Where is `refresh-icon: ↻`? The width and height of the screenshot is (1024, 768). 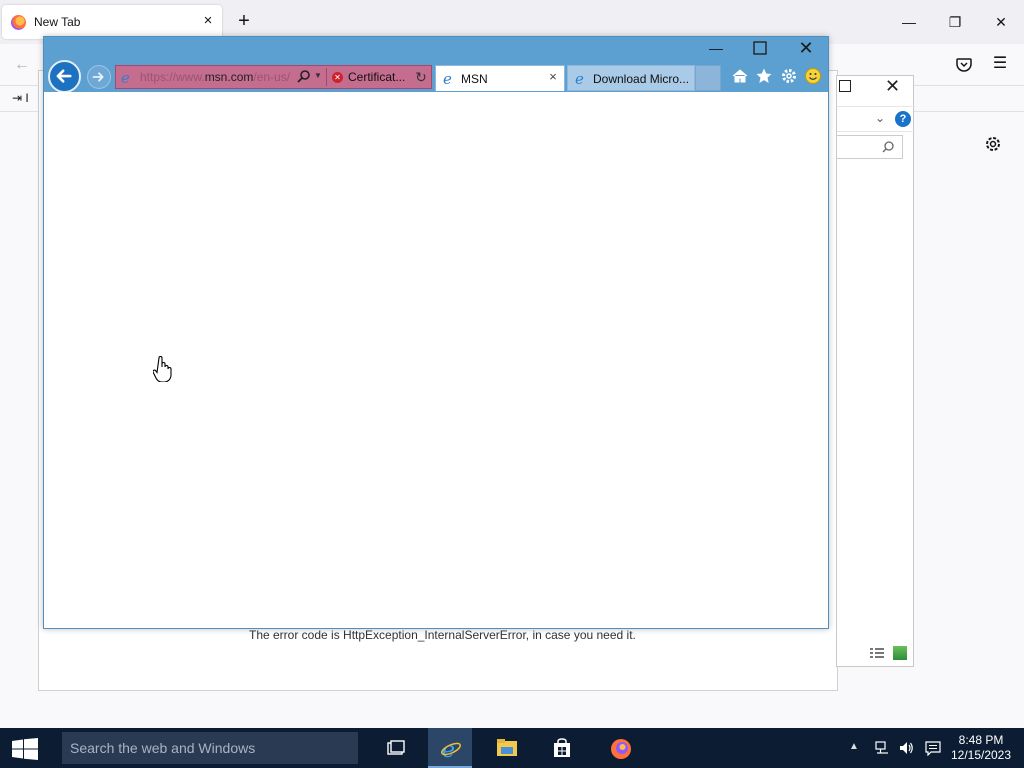 refresh-icon: ↻ is located at coordinates (421, 77).